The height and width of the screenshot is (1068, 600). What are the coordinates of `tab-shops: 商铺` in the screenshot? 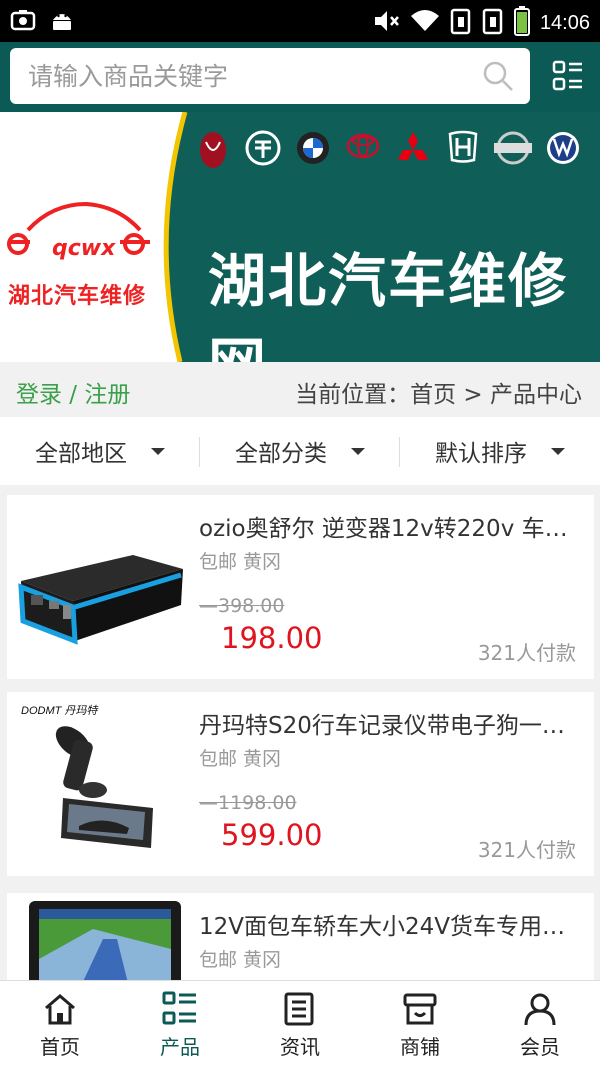 It's located at (420, 1024).